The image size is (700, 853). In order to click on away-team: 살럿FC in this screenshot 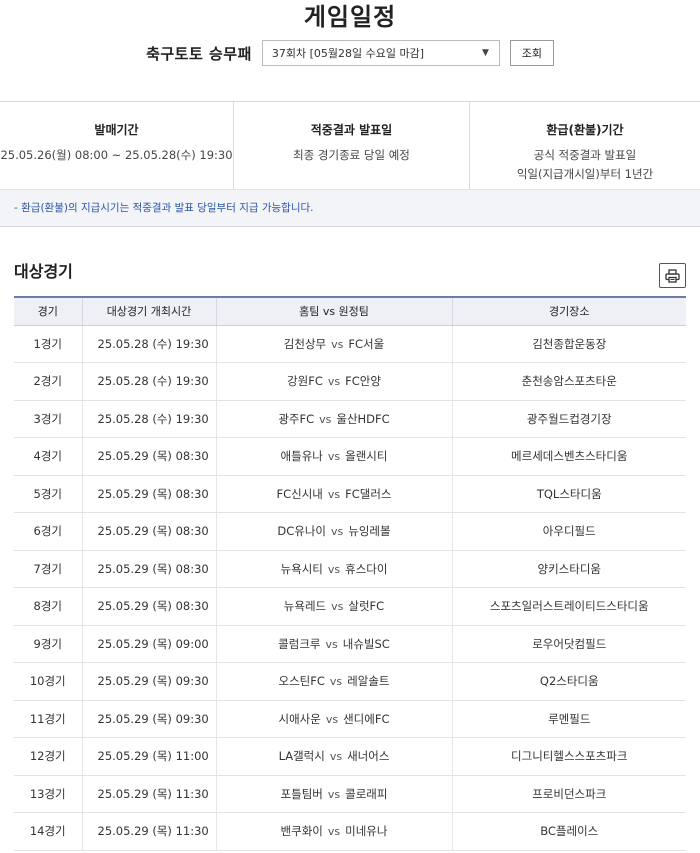, I will do `click(366, 606)`.